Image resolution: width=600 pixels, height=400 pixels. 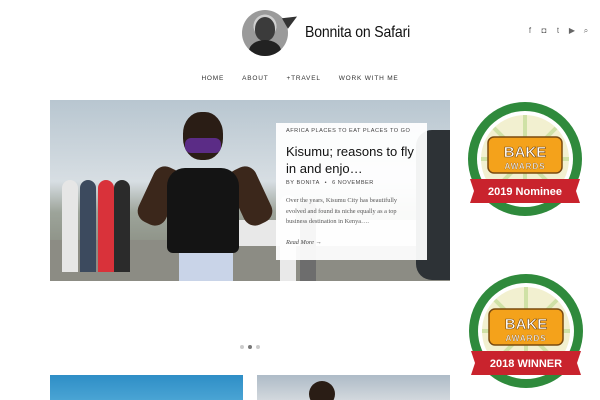 What do you see at coordinates (357, 33) in the screenshot?
I see `site-title: Bonnita on Safari` at bounding box center [357, 33].